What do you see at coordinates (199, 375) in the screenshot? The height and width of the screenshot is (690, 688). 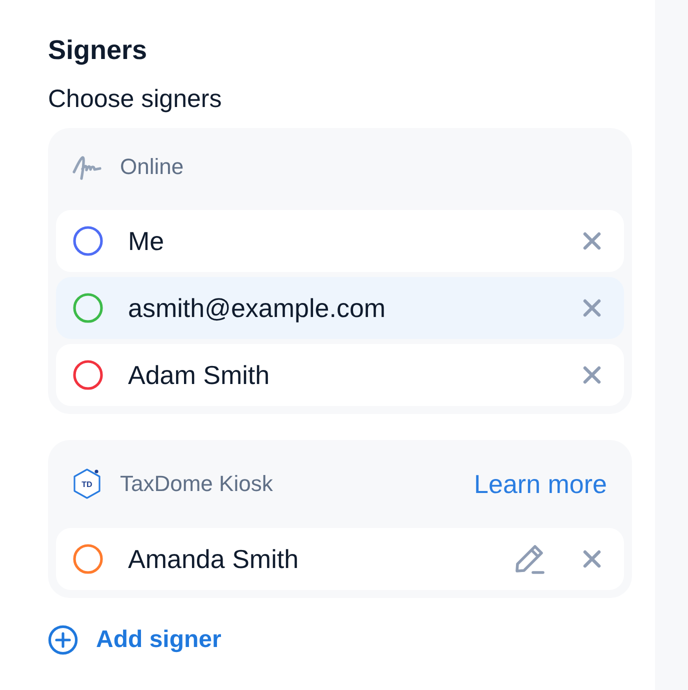 I see `signer-name: Adam Smith` at bounding box center [199, 375].